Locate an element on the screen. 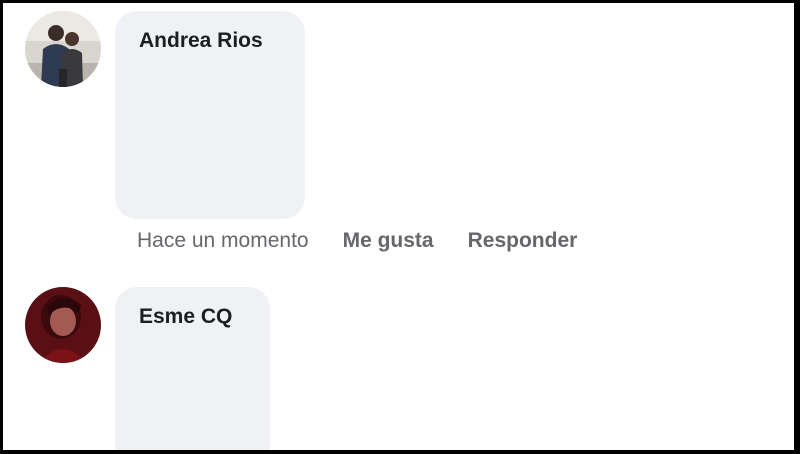 The image size is (800, 454). comment-bubble: Esme CQ is located at coordinates (192, 368).